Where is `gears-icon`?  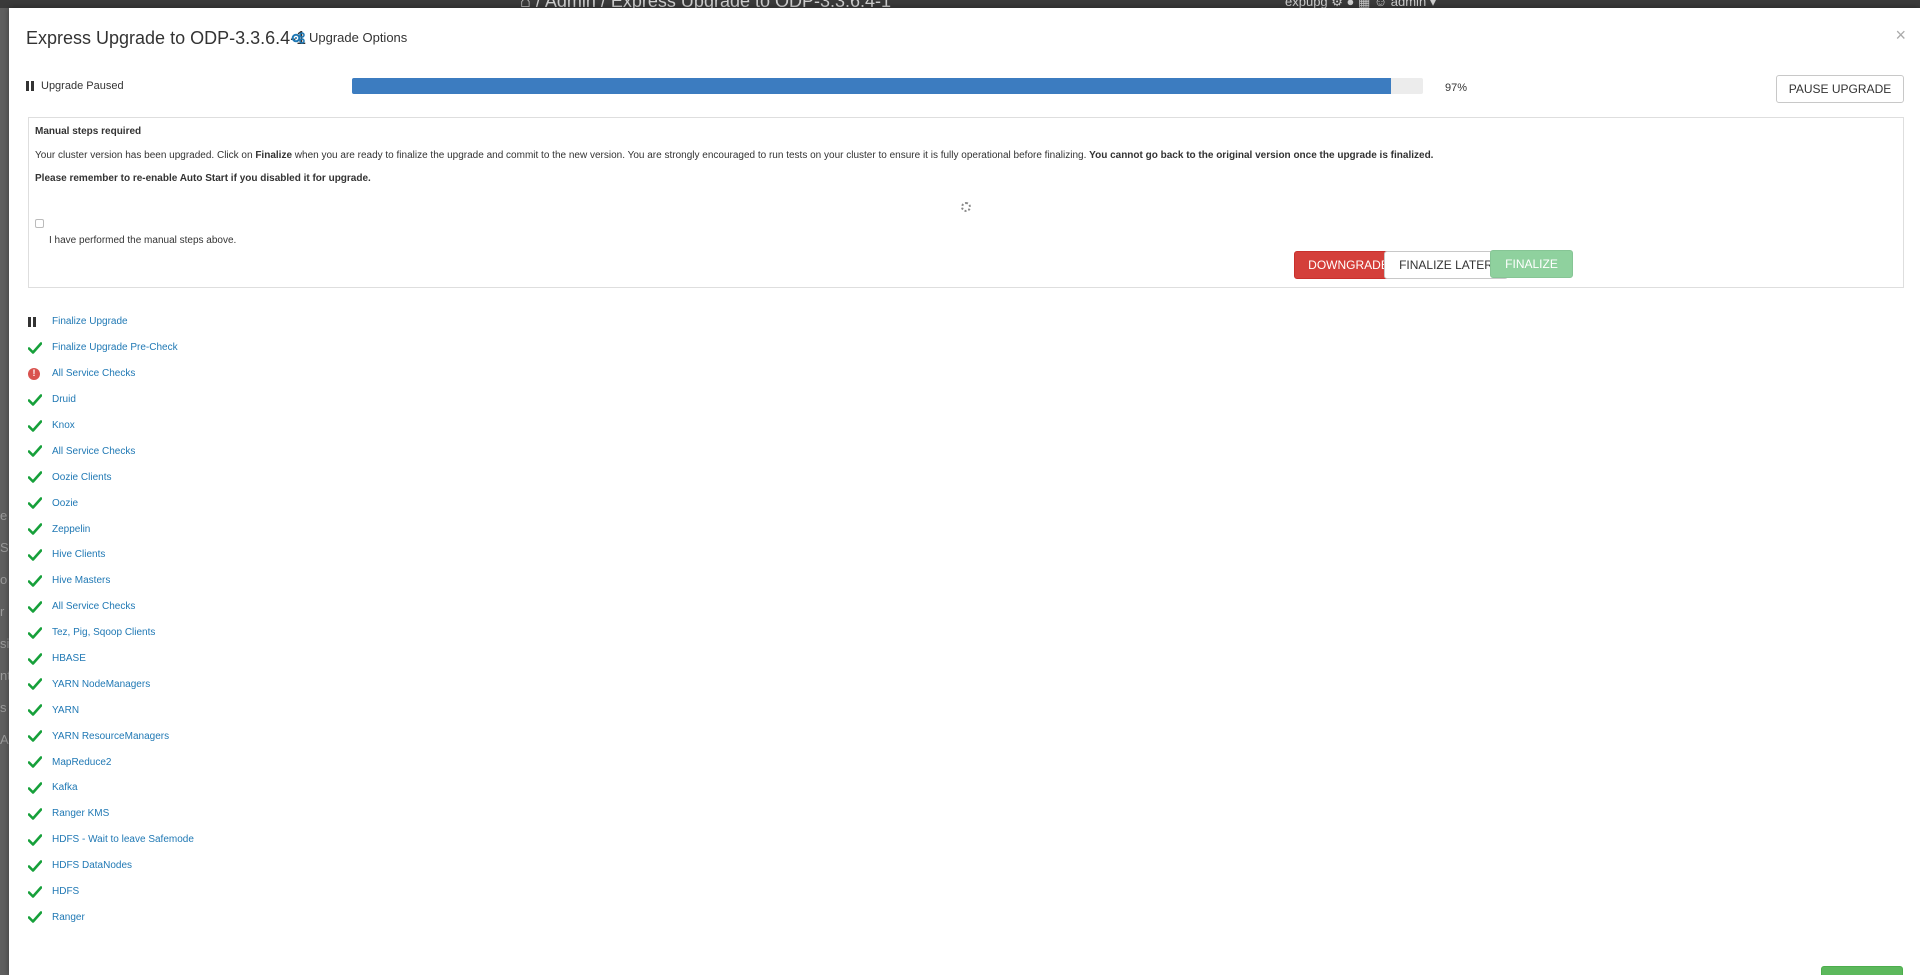 gears-icon is located at coordinates (298, 37).